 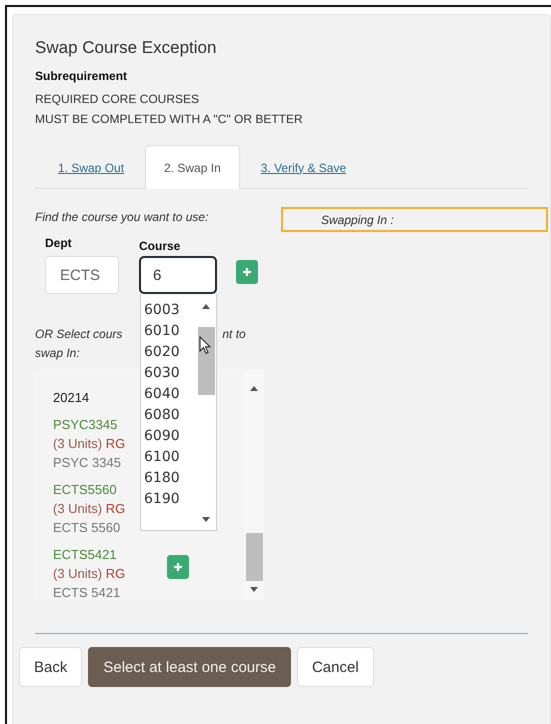 What do you see at coordinates (304, 167) in the screenshot?
I see `tab: 3. Verify & Save` at bounding box center [304, 167].